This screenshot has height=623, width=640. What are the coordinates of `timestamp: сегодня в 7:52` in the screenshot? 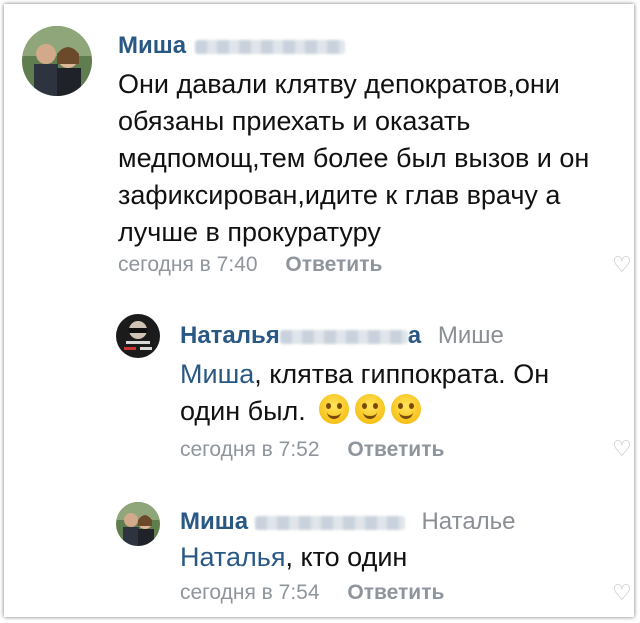 It's located at (250, 449).